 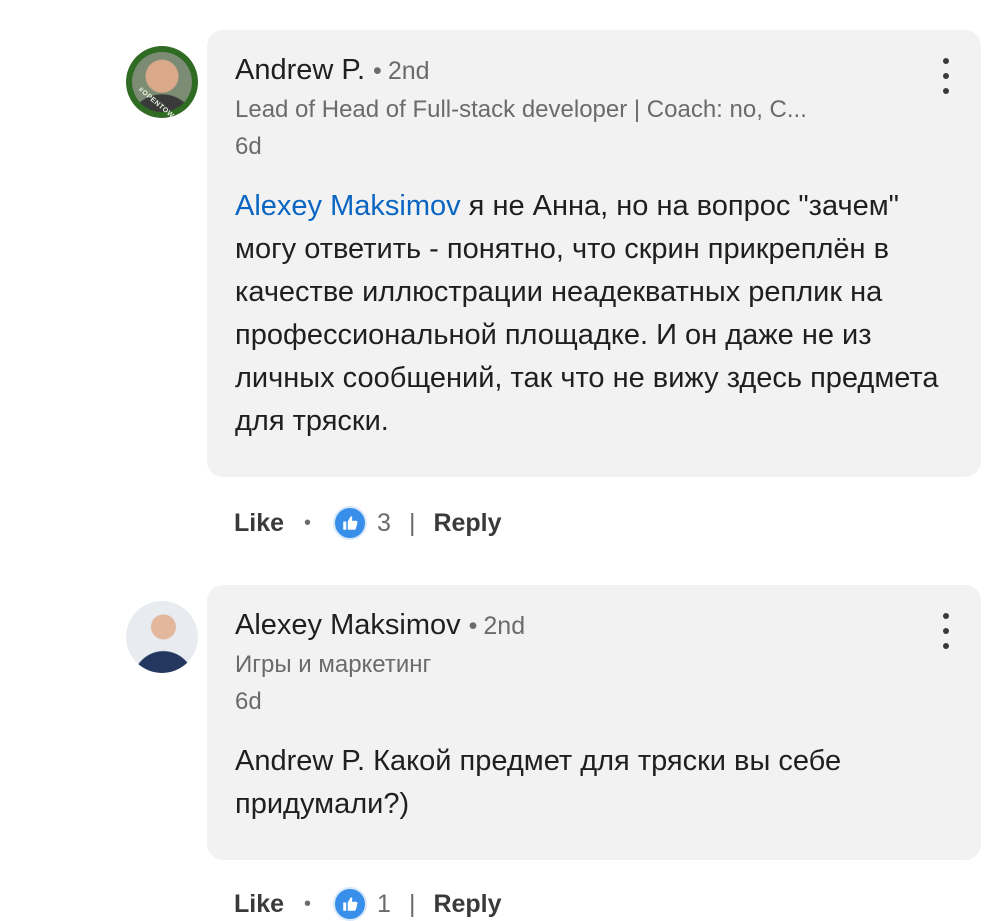 What do you see at coordinates (384, 523) in the screenshot?
I see `reaction-count: 3` at bounding box center [384, 523].